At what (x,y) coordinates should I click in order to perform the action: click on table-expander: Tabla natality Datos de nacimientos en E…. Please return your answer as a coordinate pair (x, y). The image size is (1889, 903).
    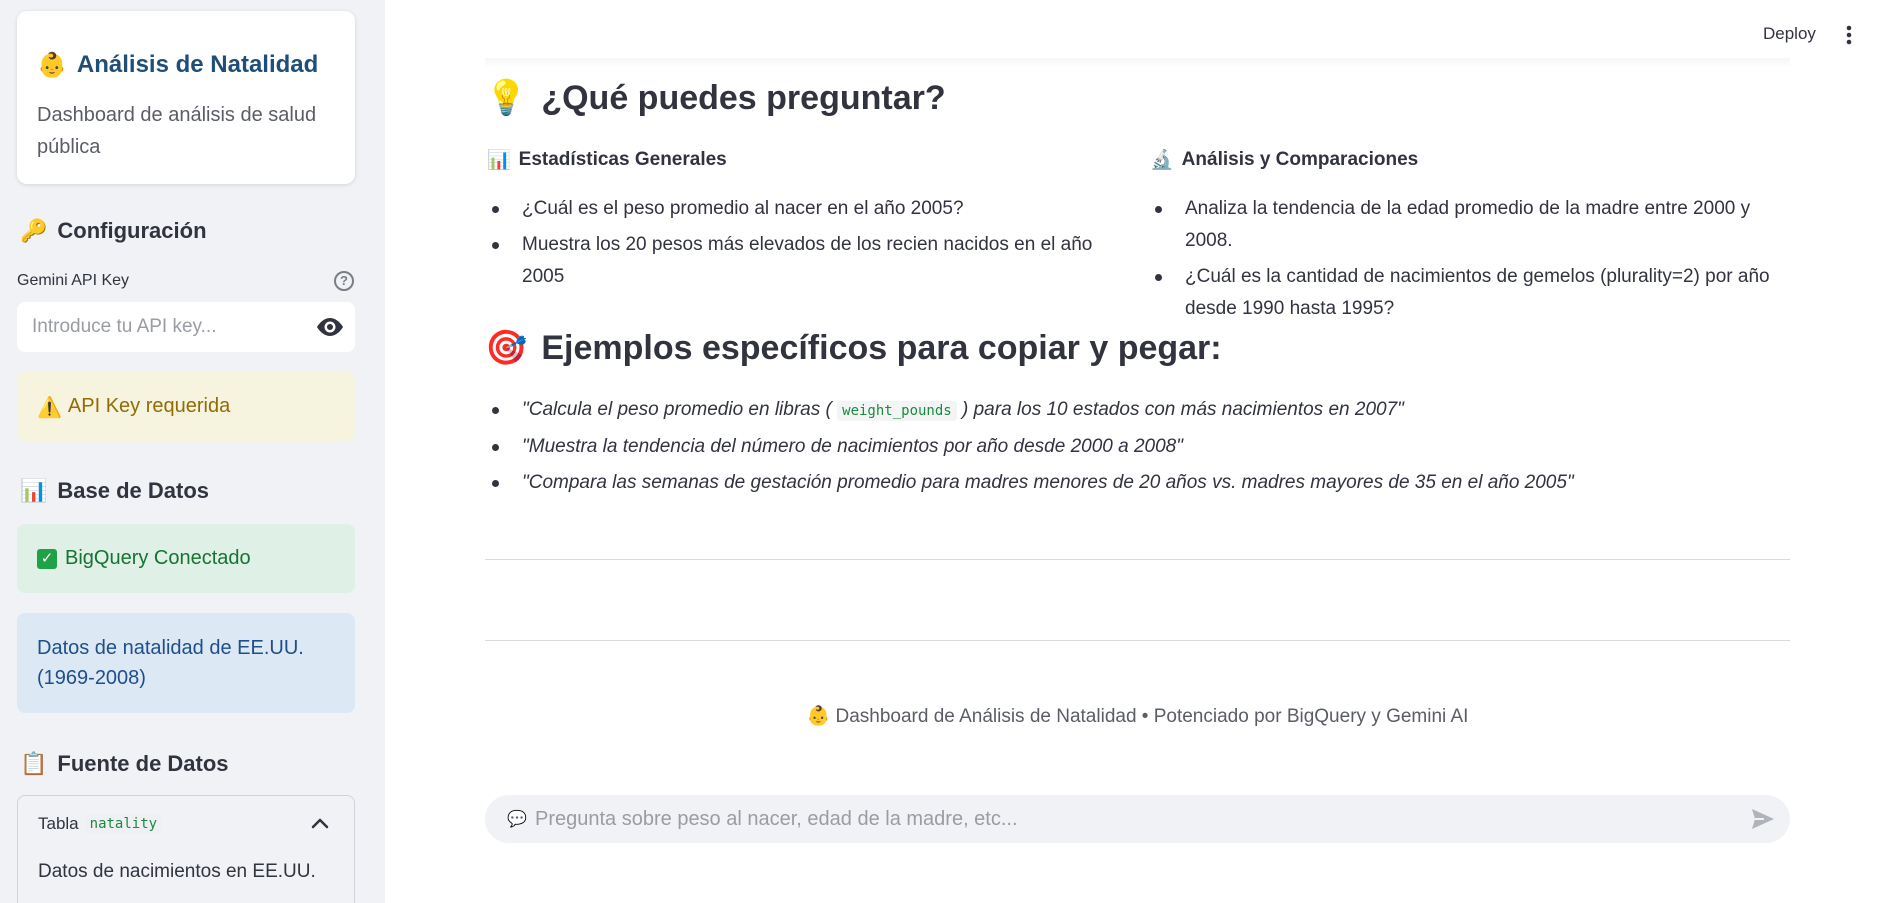
    Looking at the image, I should click on (186, 849).